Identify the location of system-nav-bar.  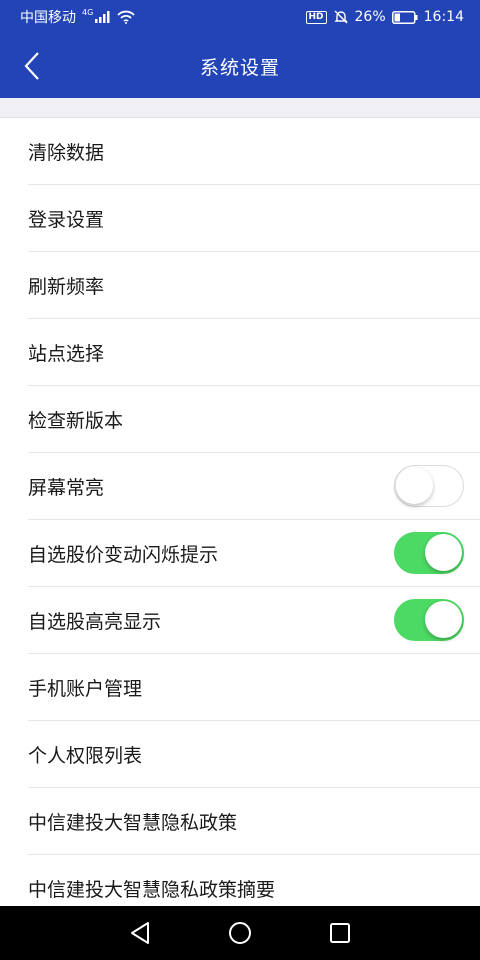
(240, 933).